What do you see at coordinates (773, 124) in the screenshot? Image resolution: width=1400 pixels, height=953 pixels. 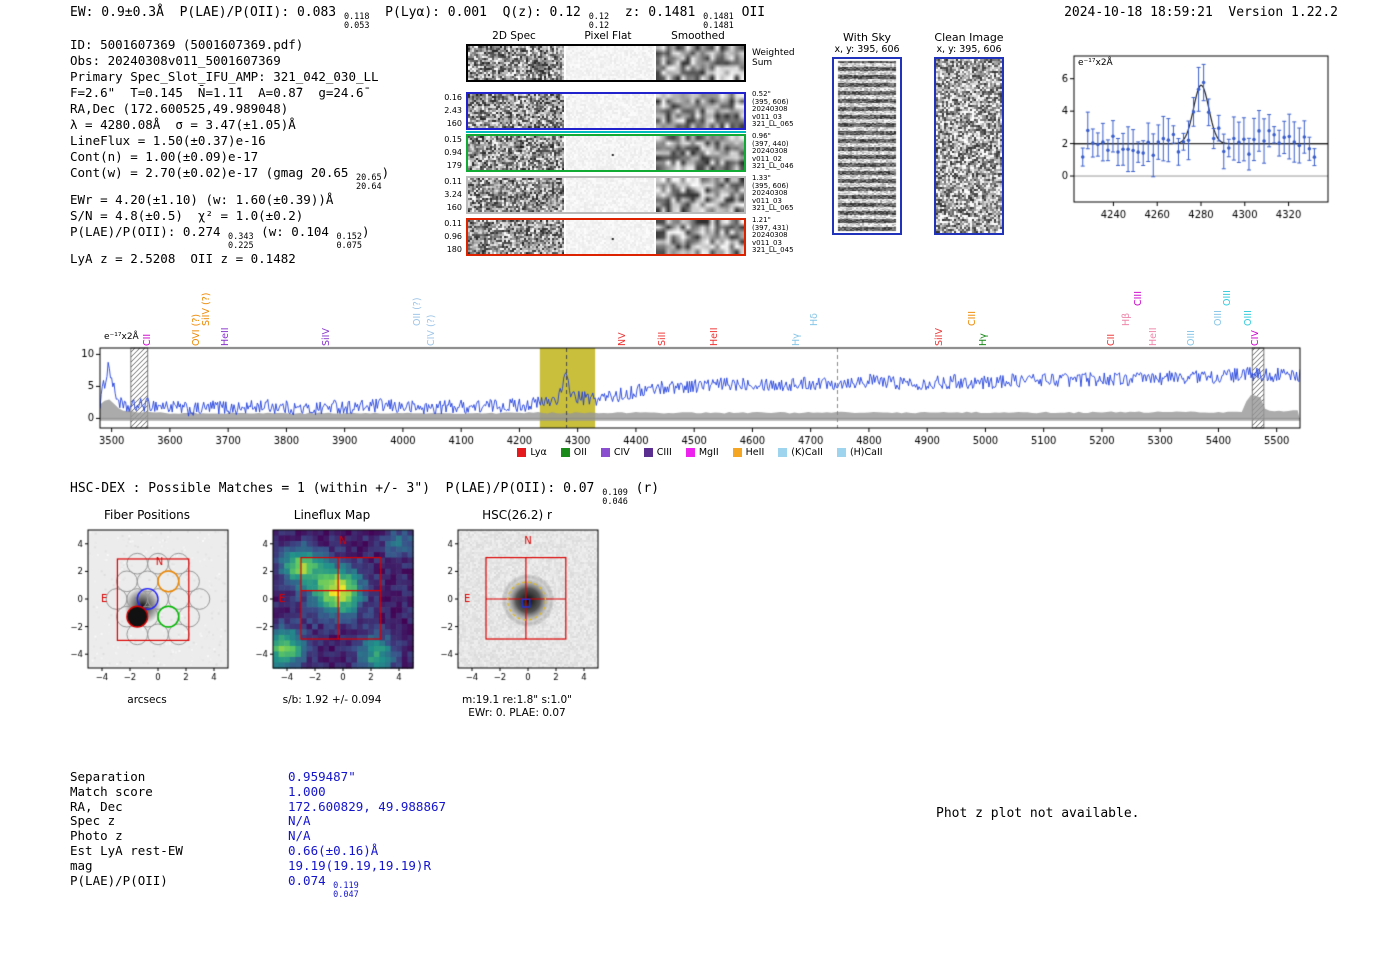 I see `cutout-row-annotation: 321_LL_065` at bounding box center [773, 124].